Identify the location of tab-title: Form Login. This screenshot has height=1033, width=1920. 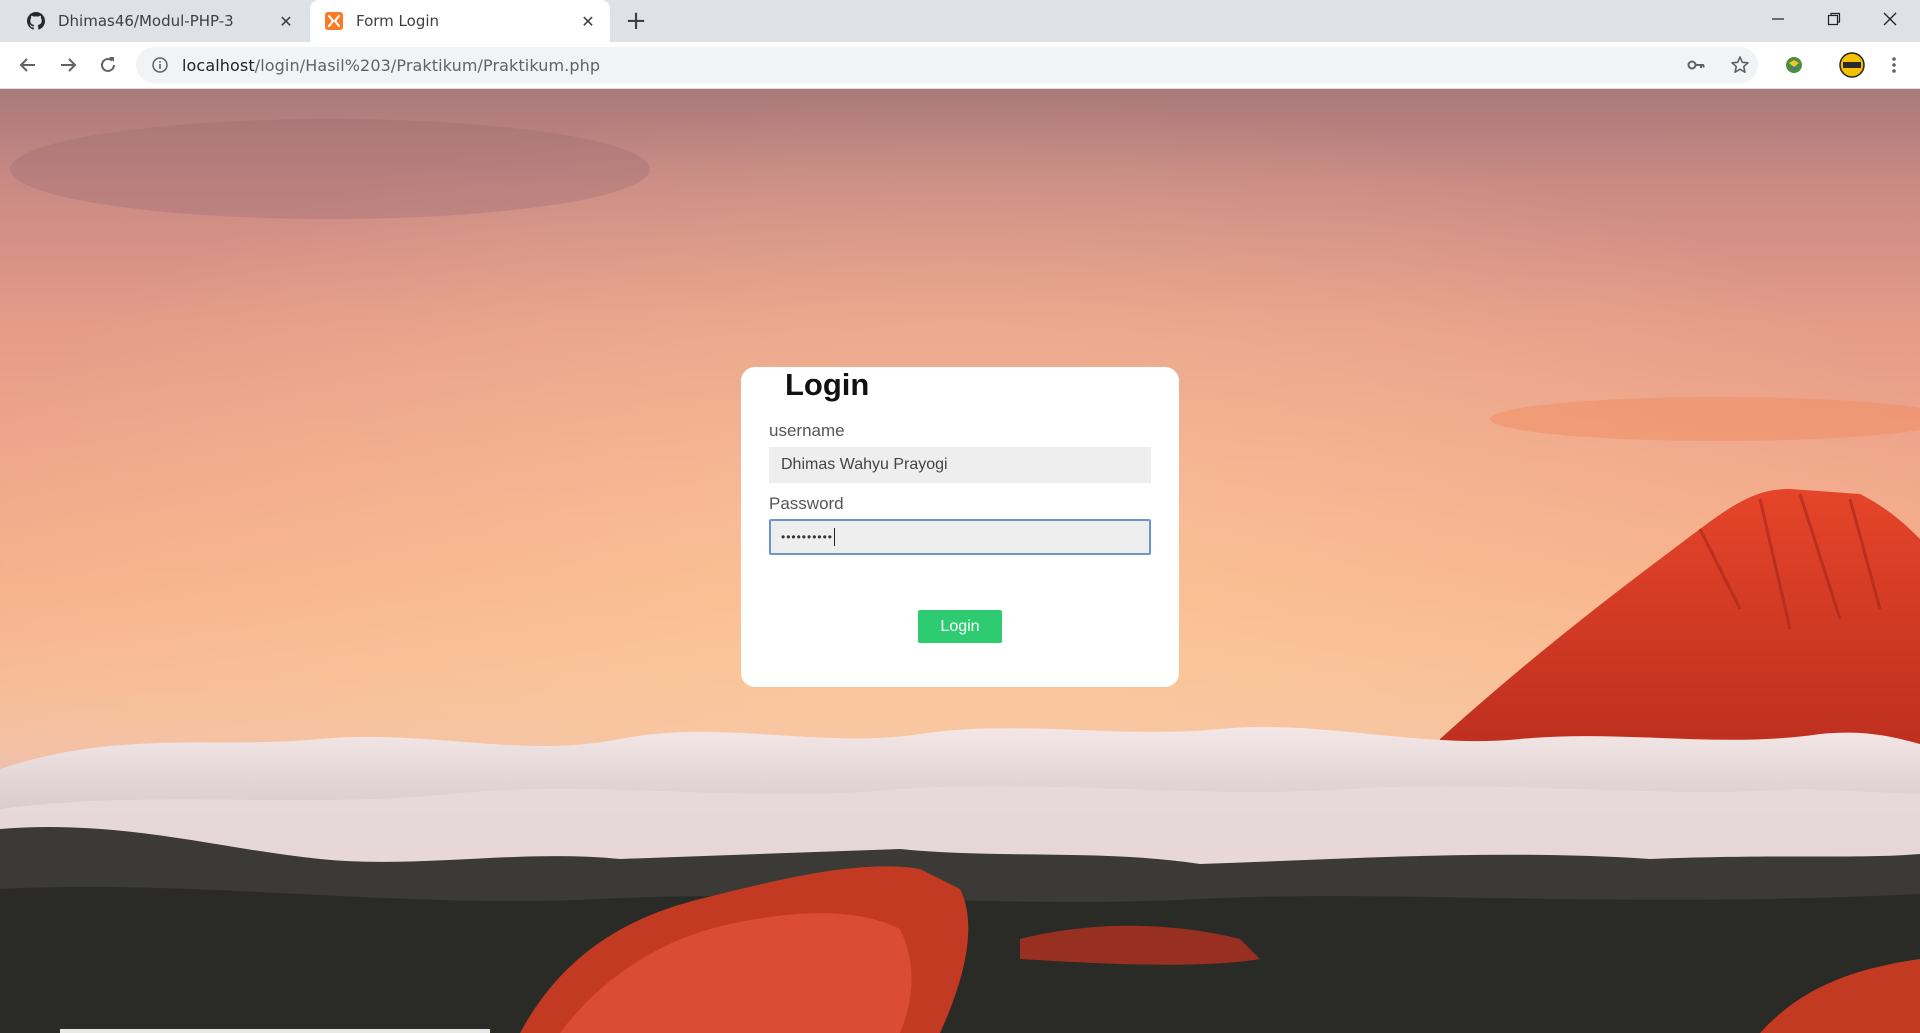
(398, 21).